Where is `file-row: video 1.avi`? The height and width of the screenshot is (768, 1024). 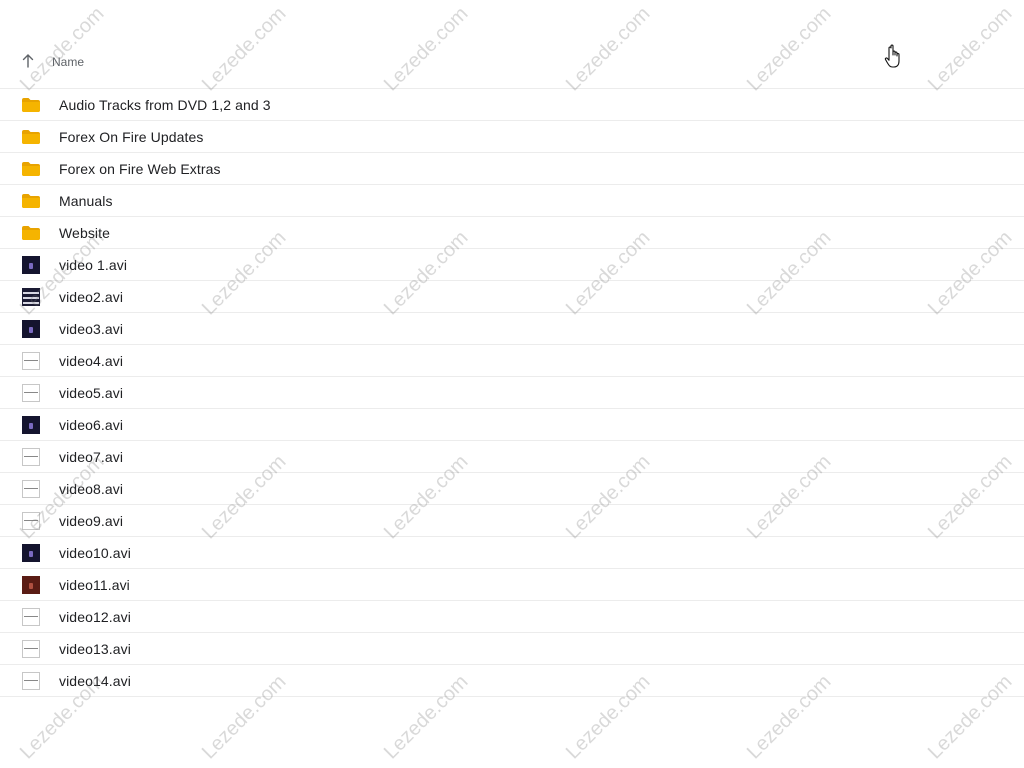
file-row: video 1.avi is located at coordinates (512, 265).